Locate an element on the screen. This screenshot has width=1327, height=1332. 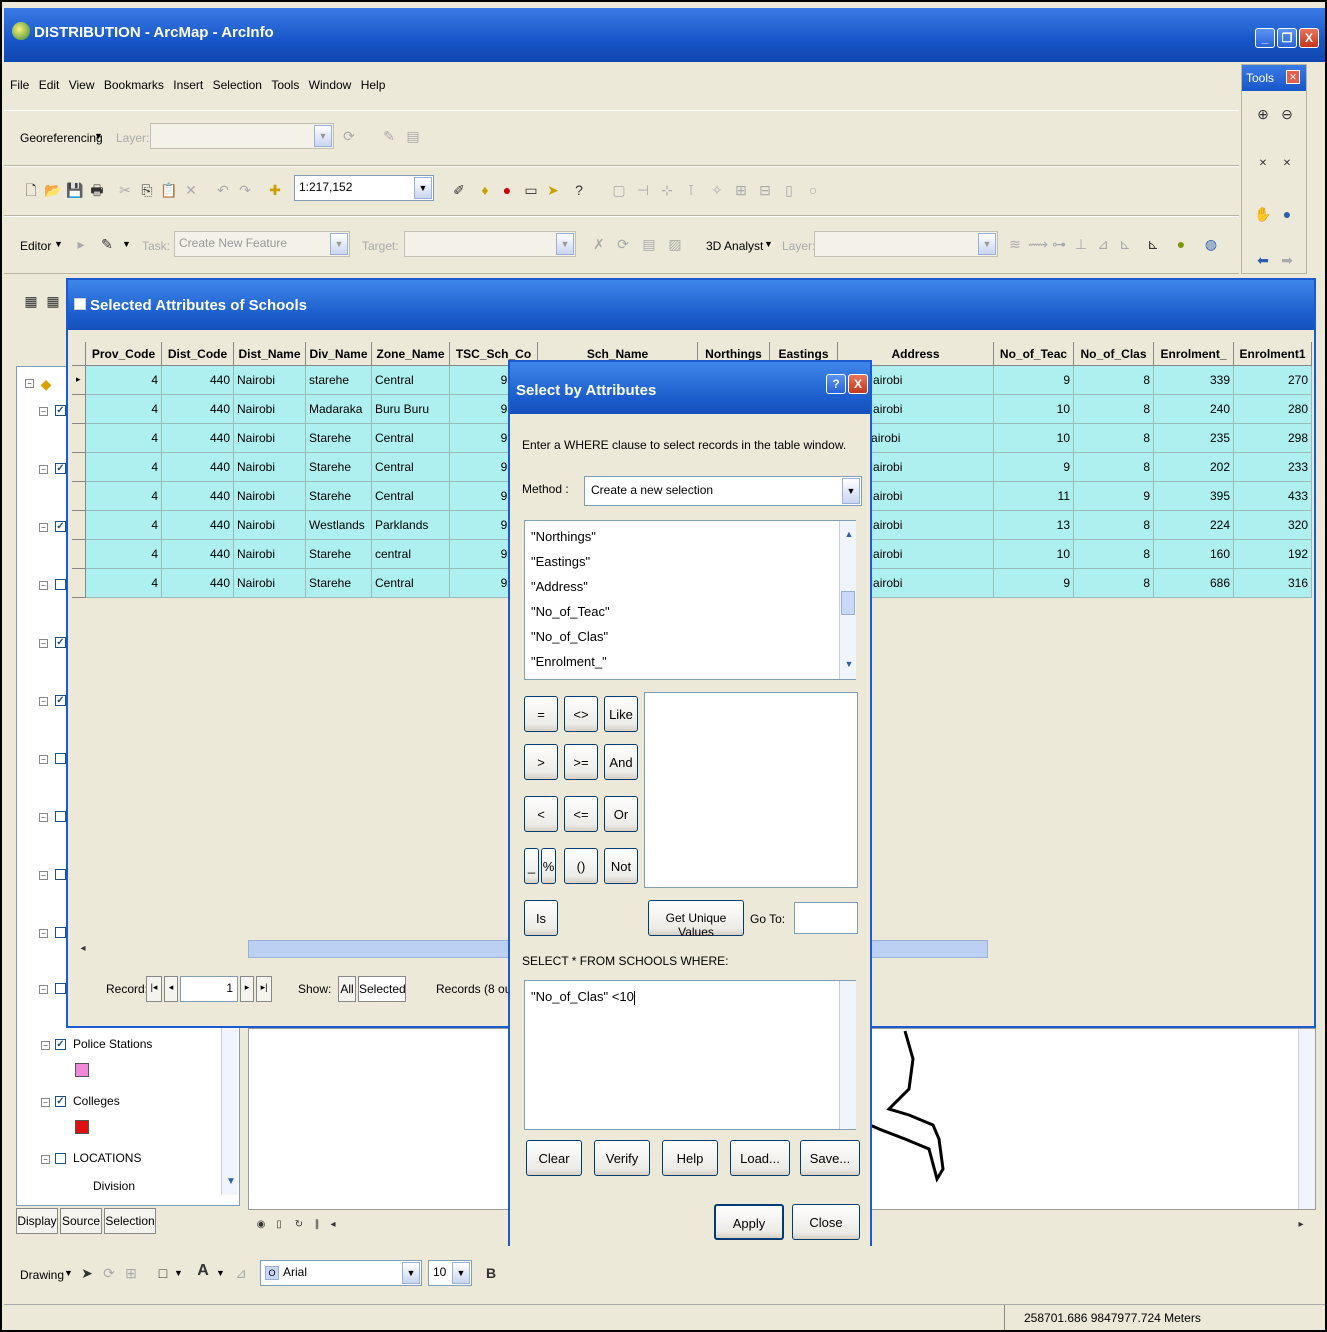
target-combo: ▼ is located at coordinates (490, 244).